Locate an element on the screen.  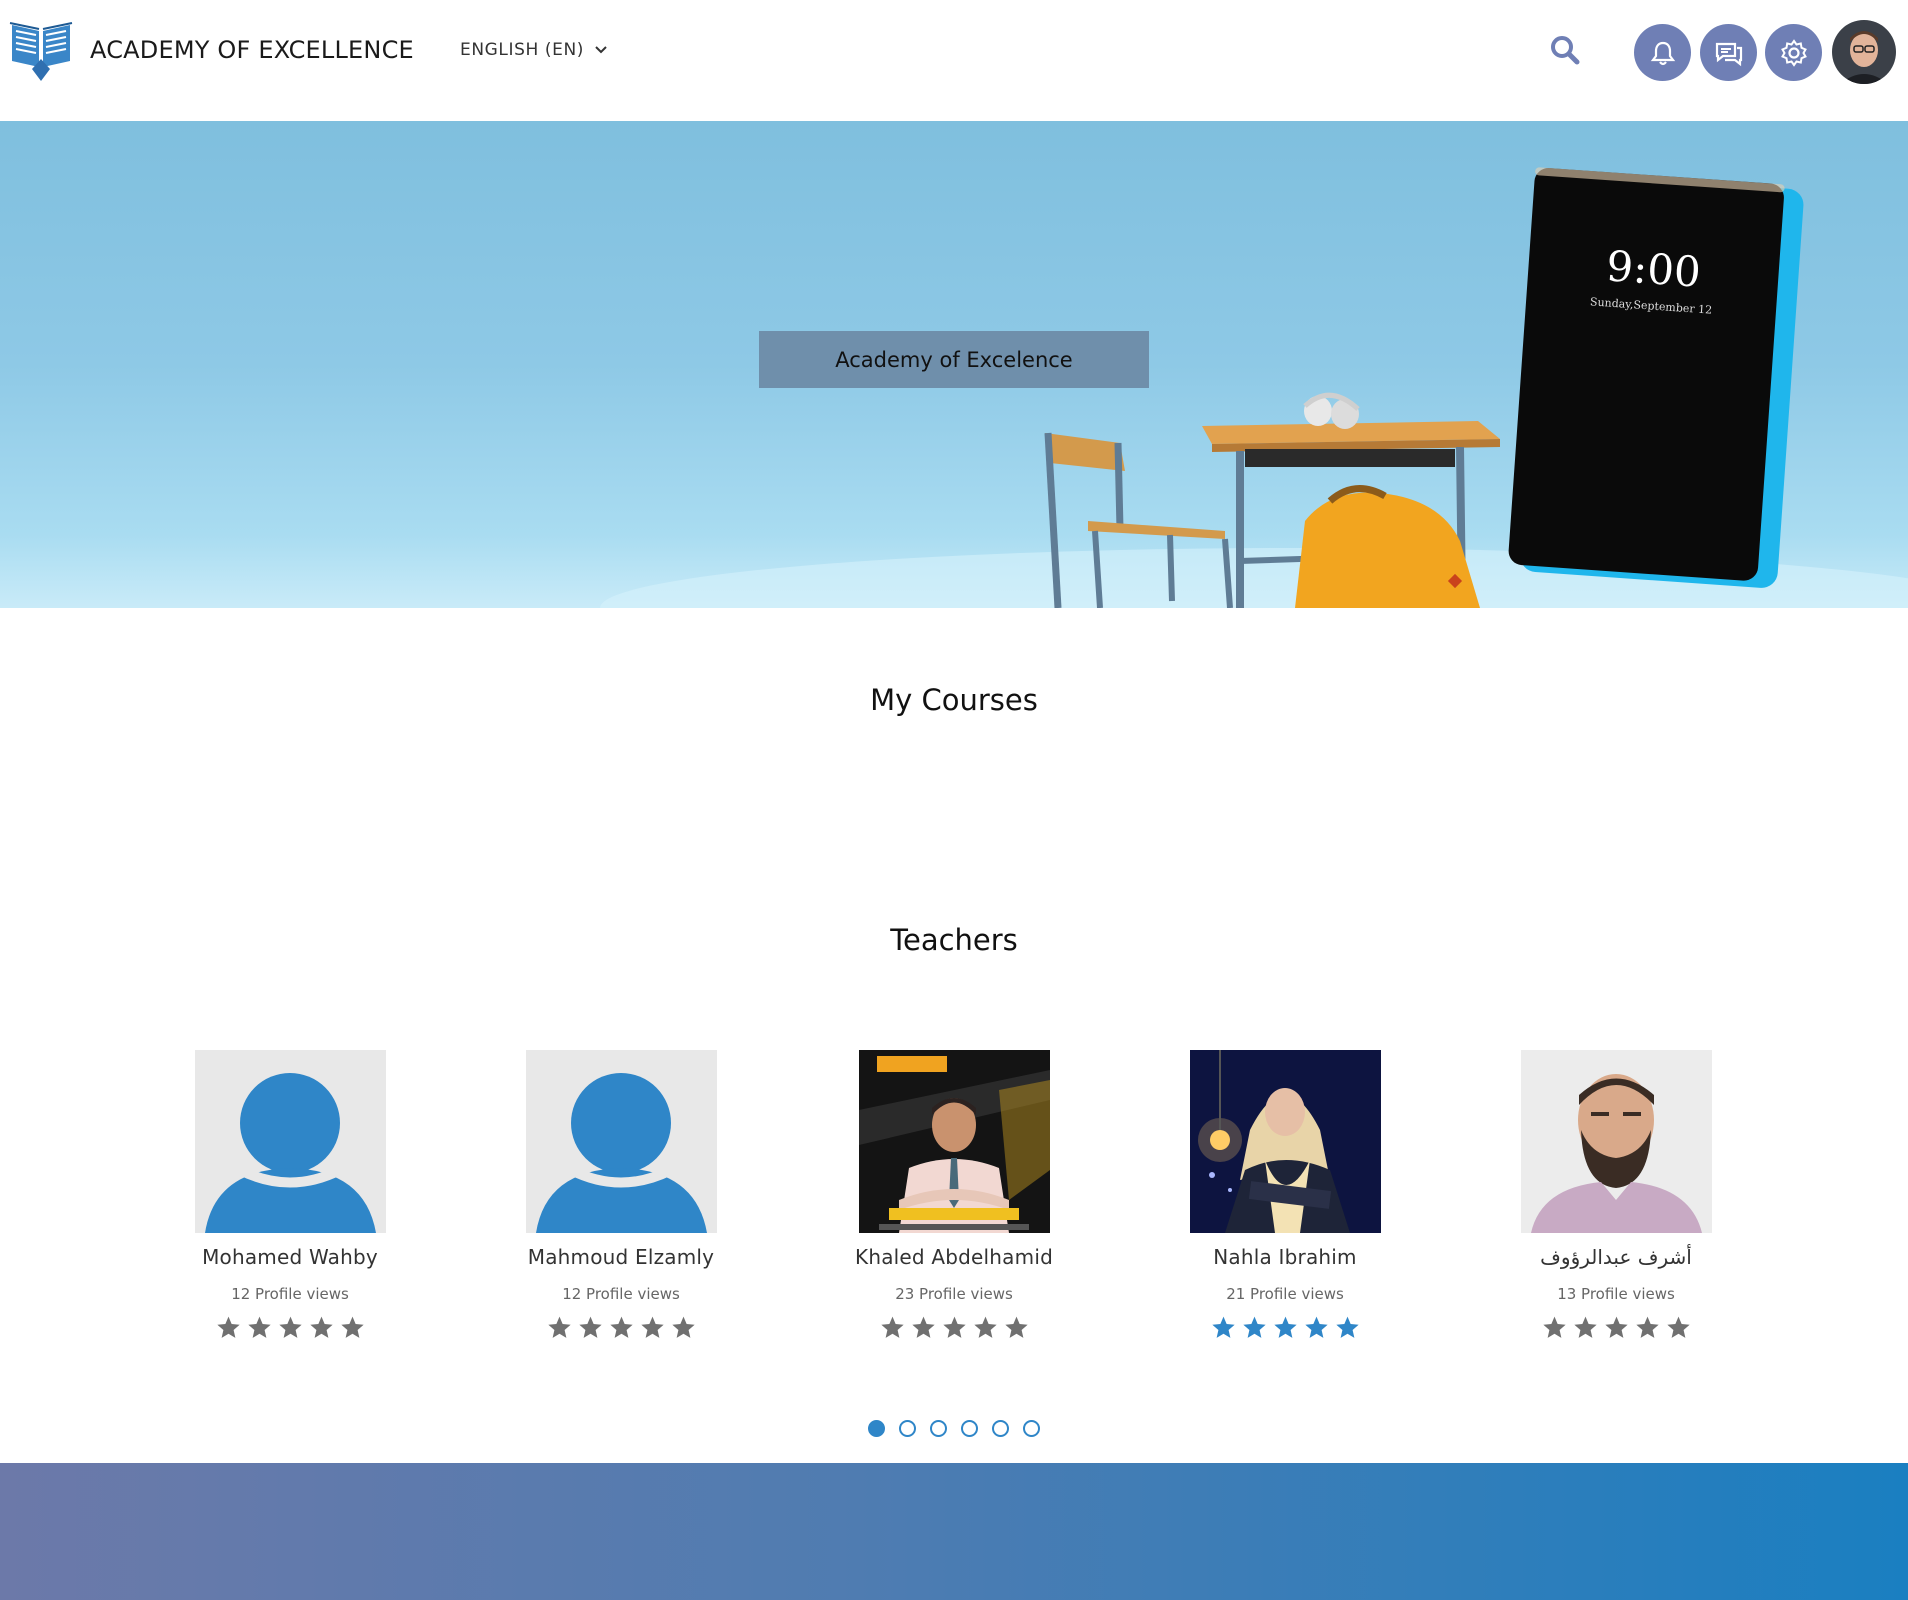
teacher-name: Mahmoud Elzamly is located at coordinates (621, 1257).